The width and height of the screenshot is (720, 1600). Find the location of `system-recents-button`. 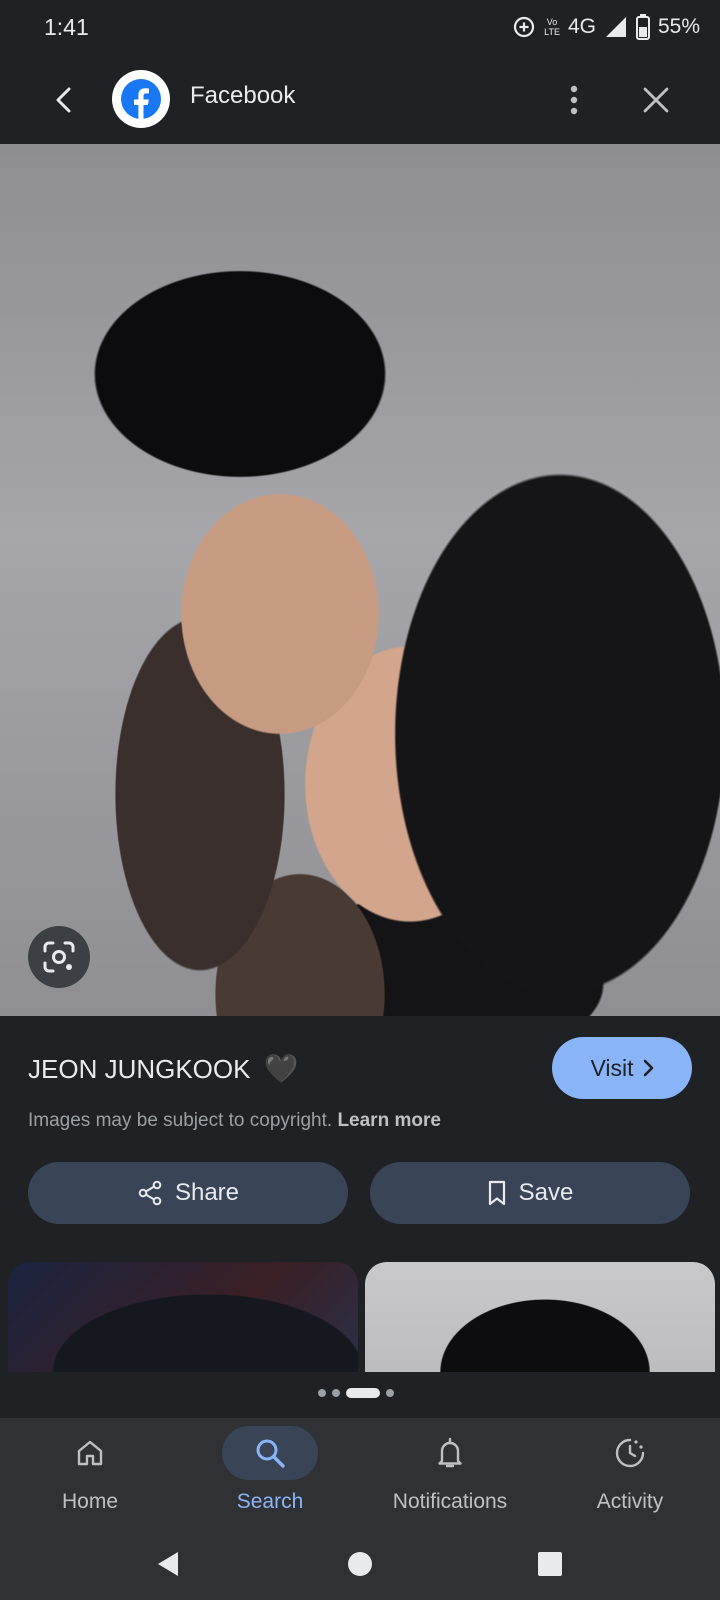

system-recents-button is located at coordinates (550, 1564).